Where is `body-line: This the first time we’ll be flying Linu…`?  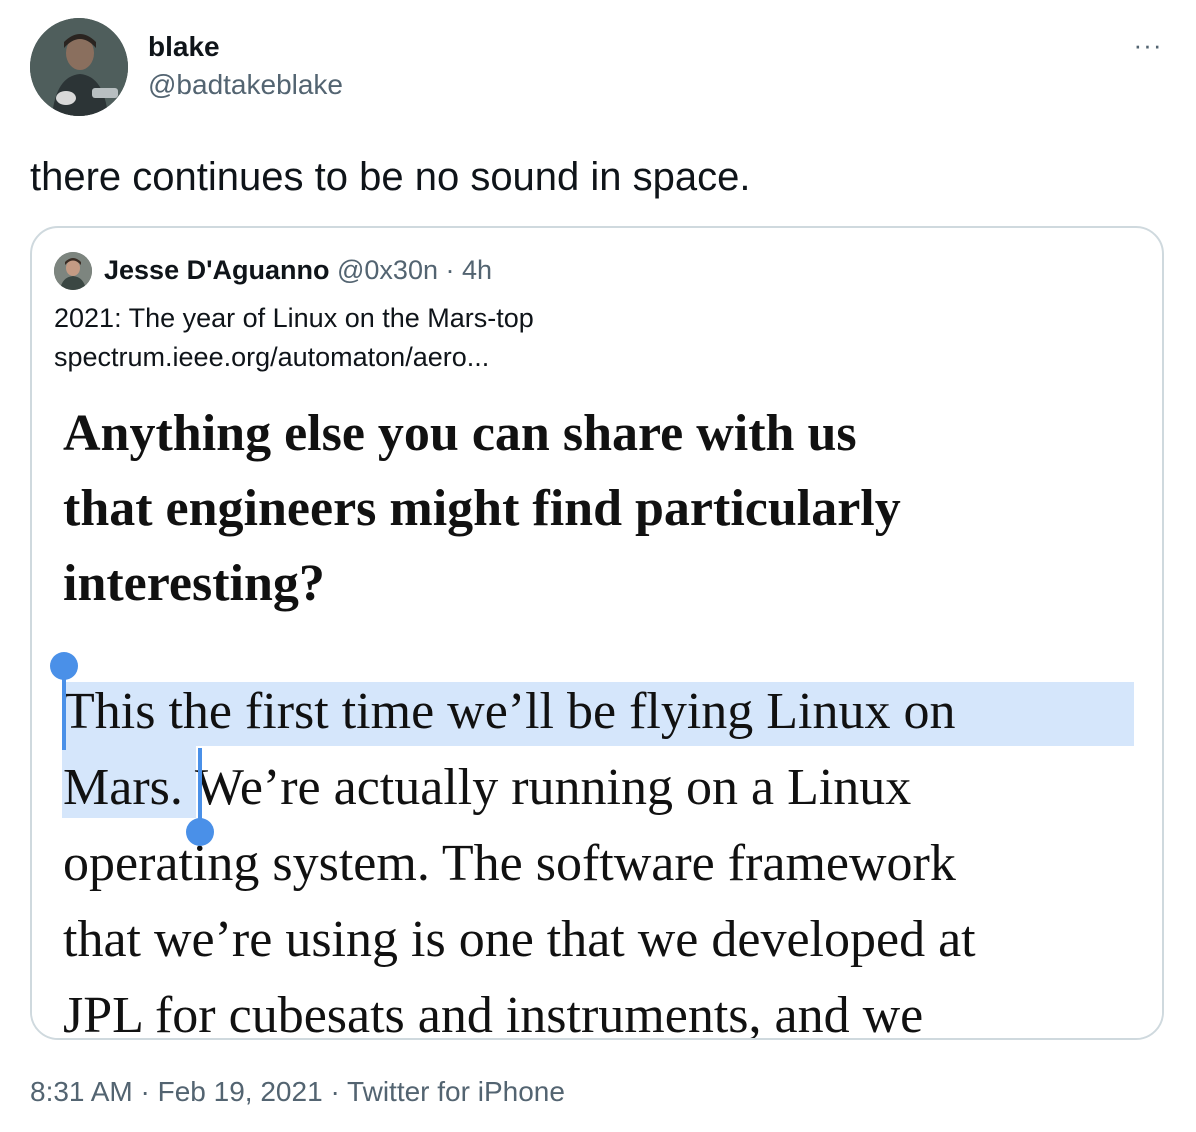
body-line: This the first time we’ll be flying Linu… is located at coordinates (509, 711).